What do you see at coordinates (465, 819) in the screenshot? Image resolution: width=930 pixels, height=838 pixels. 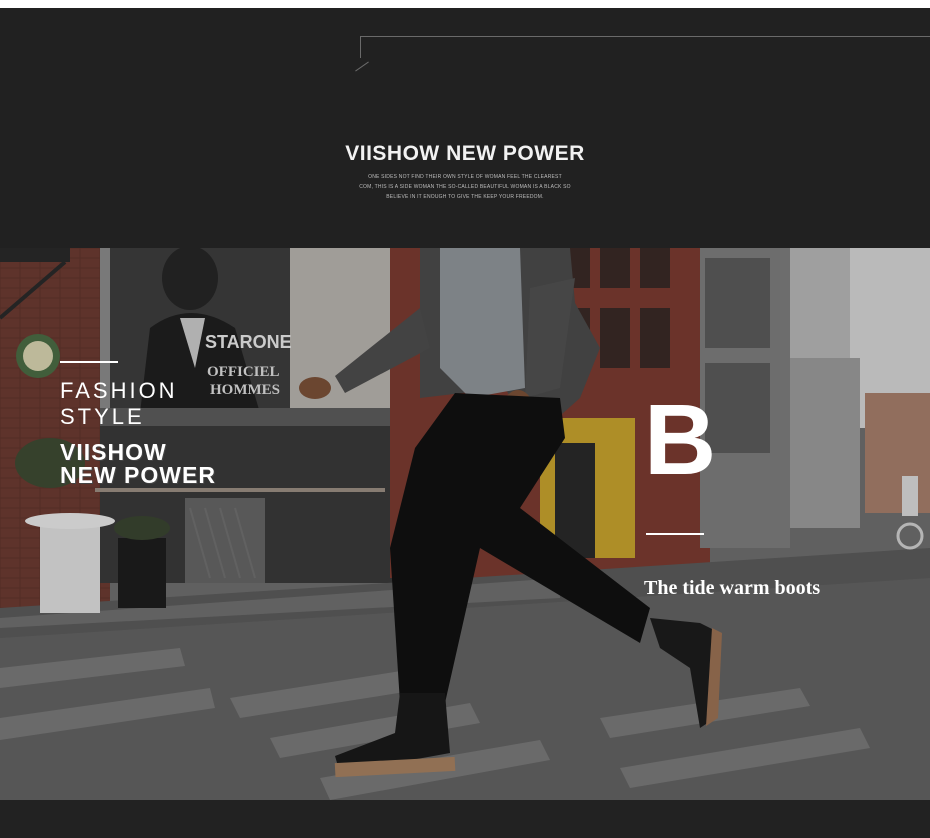 I see `bottom-strip` at bounding box center [465, 819].